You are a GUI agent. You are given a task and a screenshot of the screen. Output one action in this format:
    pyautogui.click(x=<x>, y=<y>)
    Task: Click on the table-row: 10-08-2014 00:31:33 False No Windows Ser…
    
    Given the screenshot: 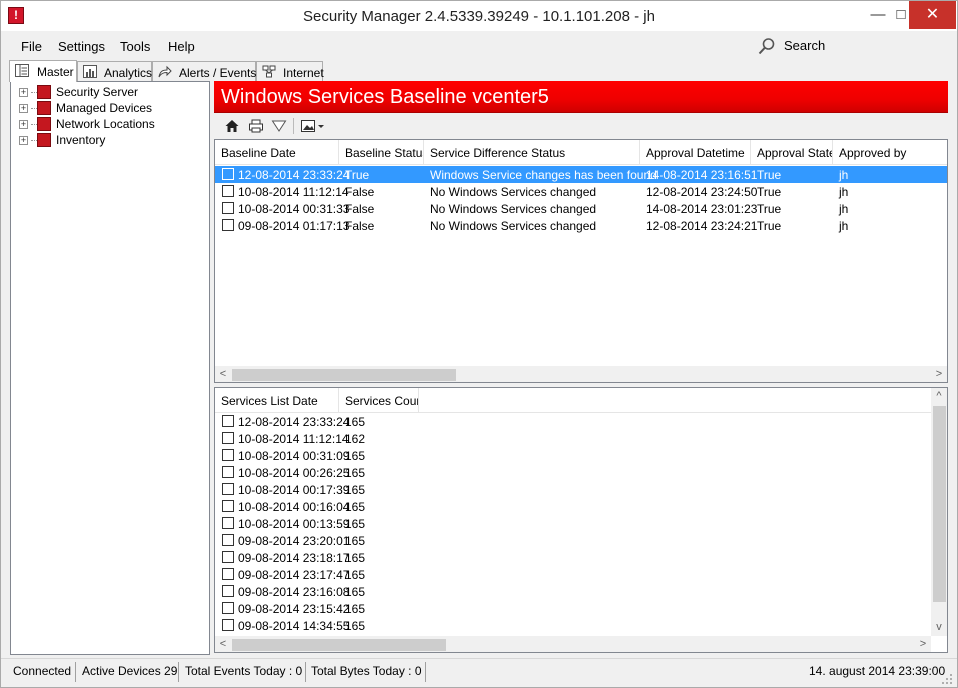 What is the action you would take?
    pyautogui.click(x=581, y=208)
    